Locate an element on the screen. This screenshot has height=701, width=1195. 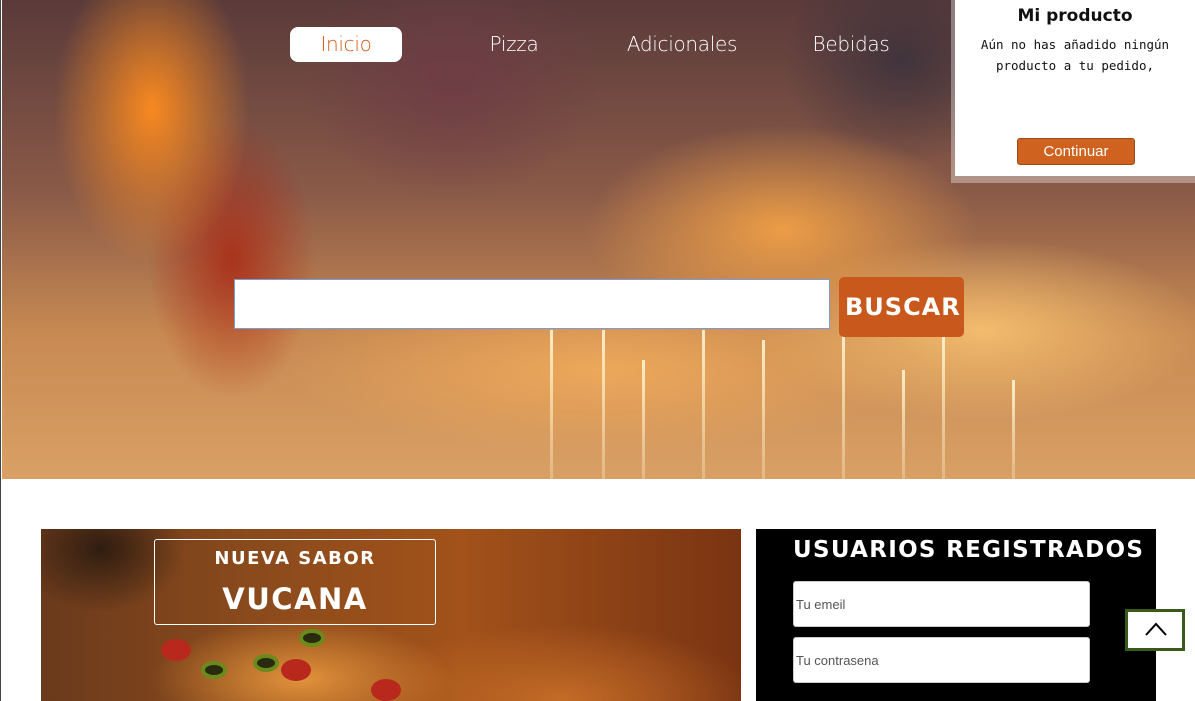
login-title: USUARIOS REGISTRADOS is located at coordinates (969, 550).